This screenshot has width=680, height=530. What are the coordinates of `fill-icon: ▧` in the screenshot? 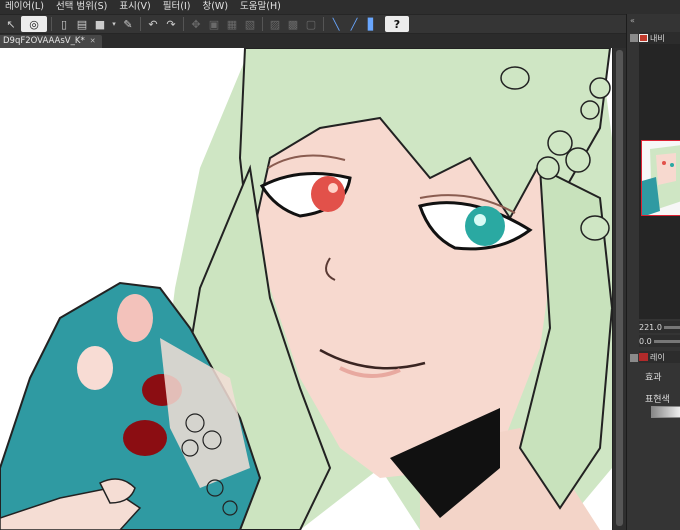 It's located at (250, 24).